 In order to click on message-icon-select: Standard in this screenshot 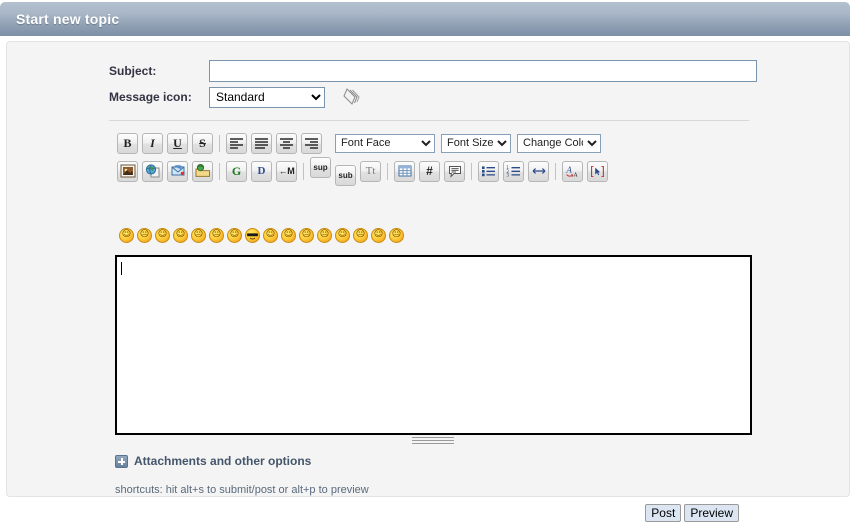, I will do `click(267, 97)`.